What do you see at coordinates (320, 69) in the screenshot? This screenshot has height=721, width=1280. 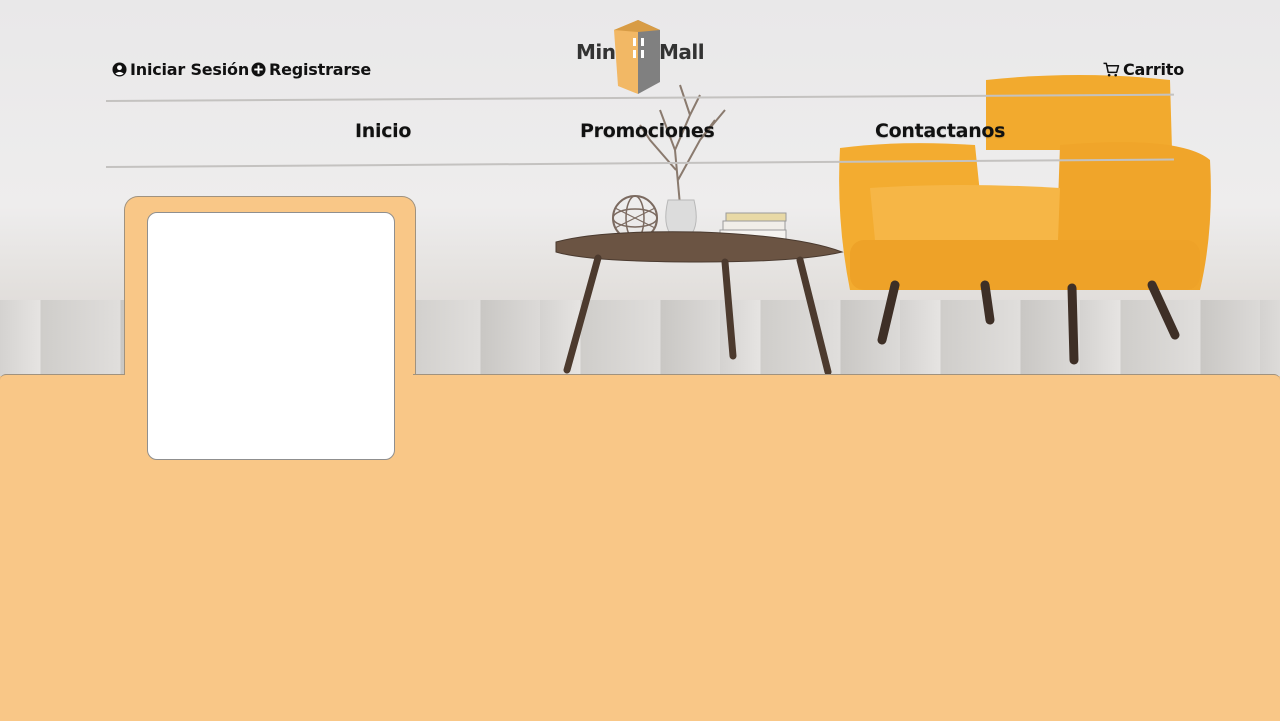 I see `register-label: Registrarse` at bounding box center [320, 69].